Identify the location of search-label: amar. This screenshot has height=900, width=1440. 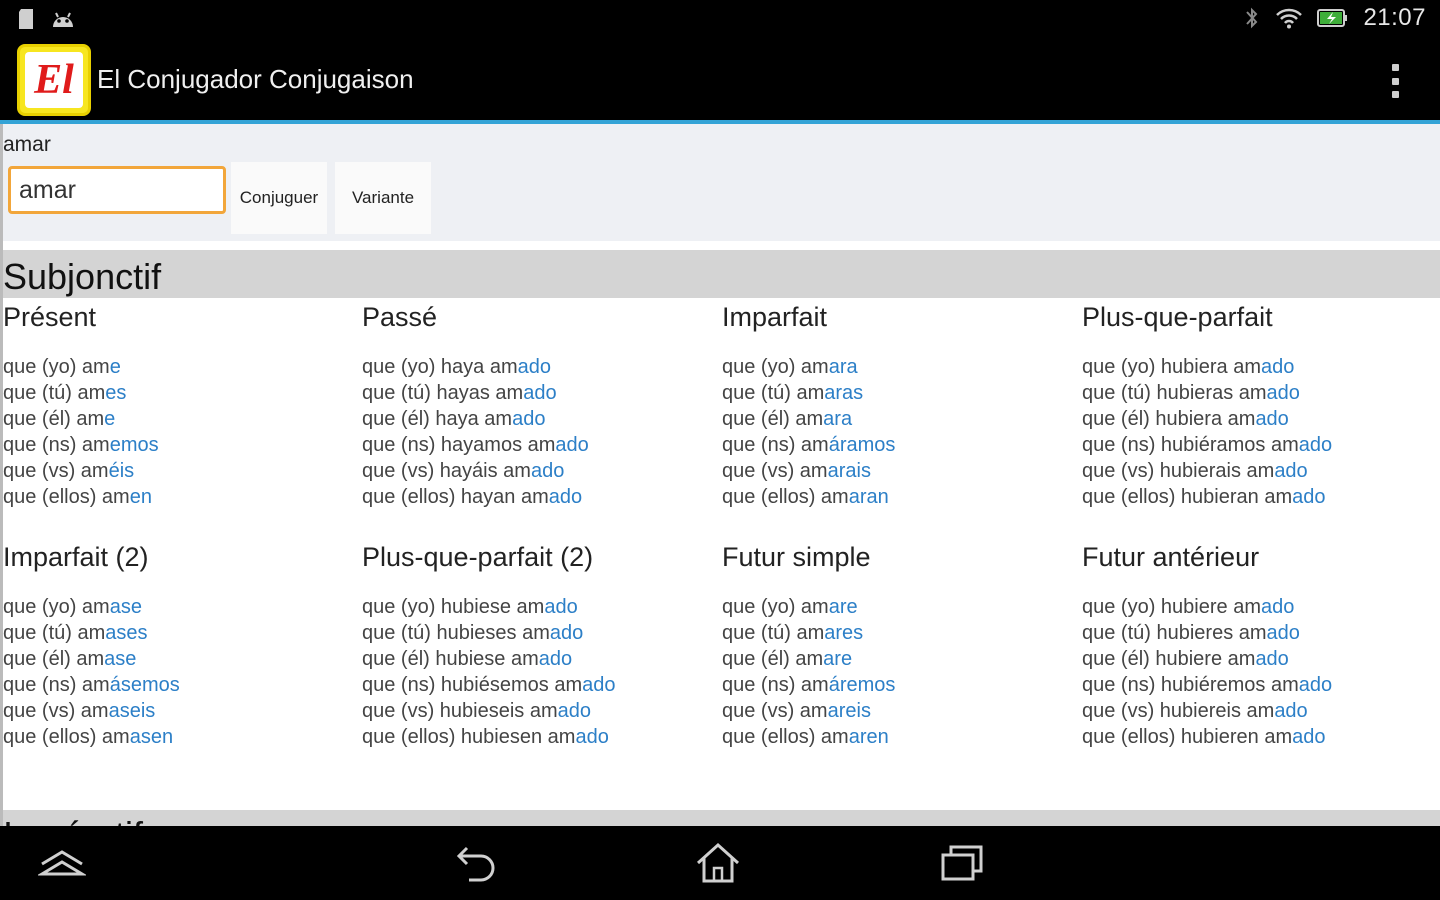
(27, 144).